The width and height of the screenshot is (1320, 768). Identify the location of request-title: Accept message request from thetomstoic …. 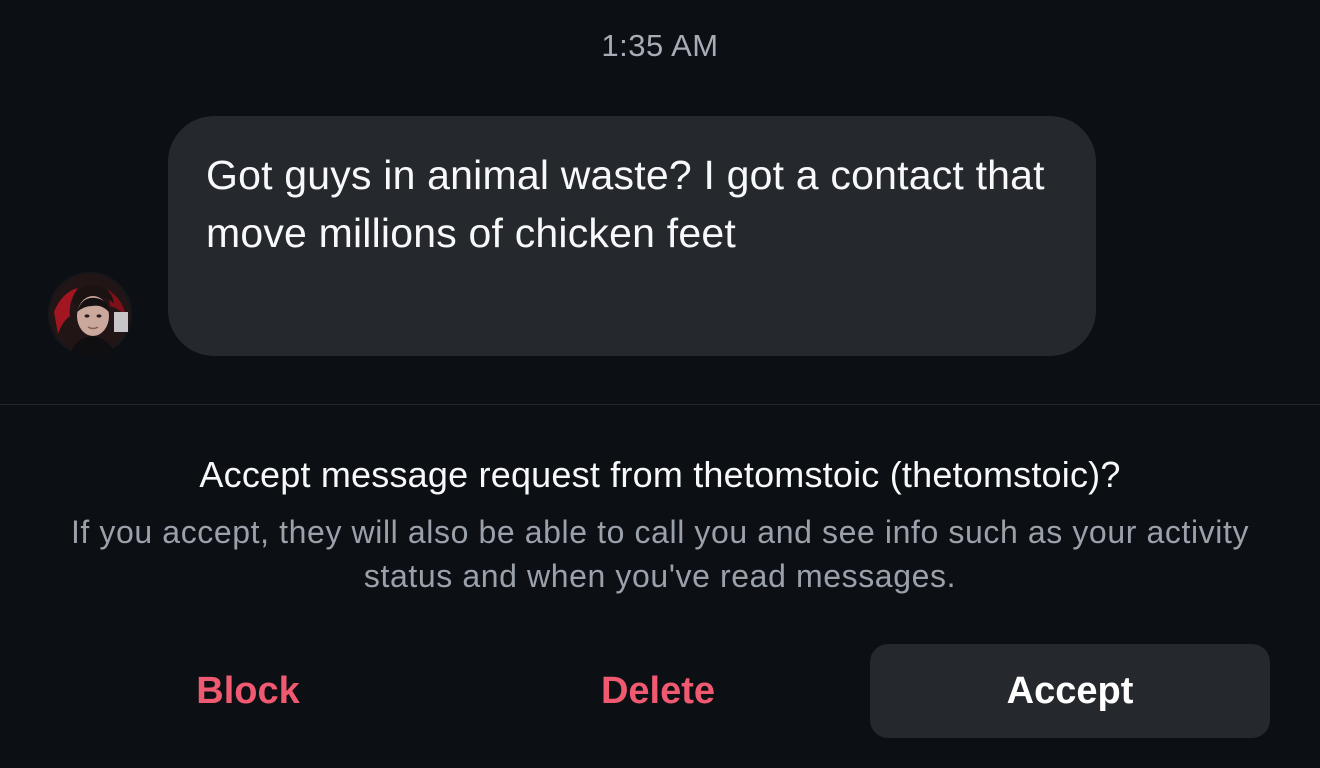
(660, 474).